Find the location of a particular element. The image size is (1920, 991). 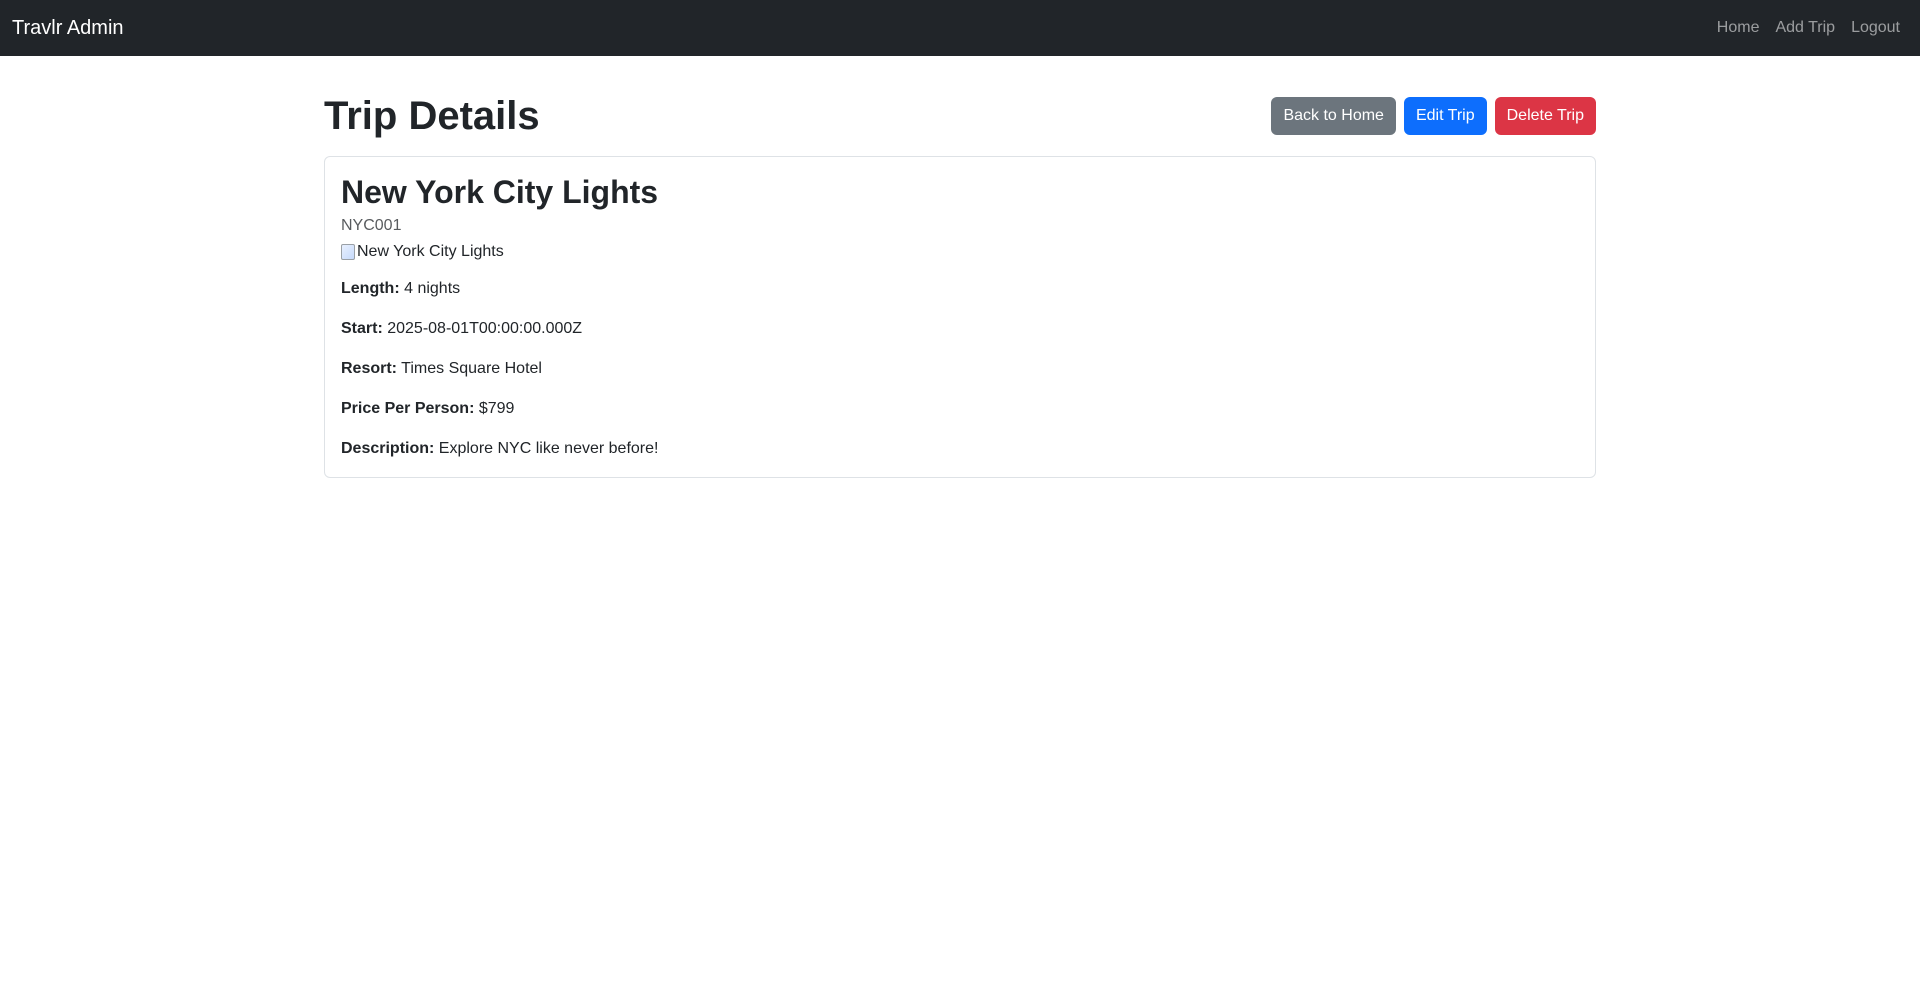

trip-image: New York City Lights is located at coordinates (422, 252).